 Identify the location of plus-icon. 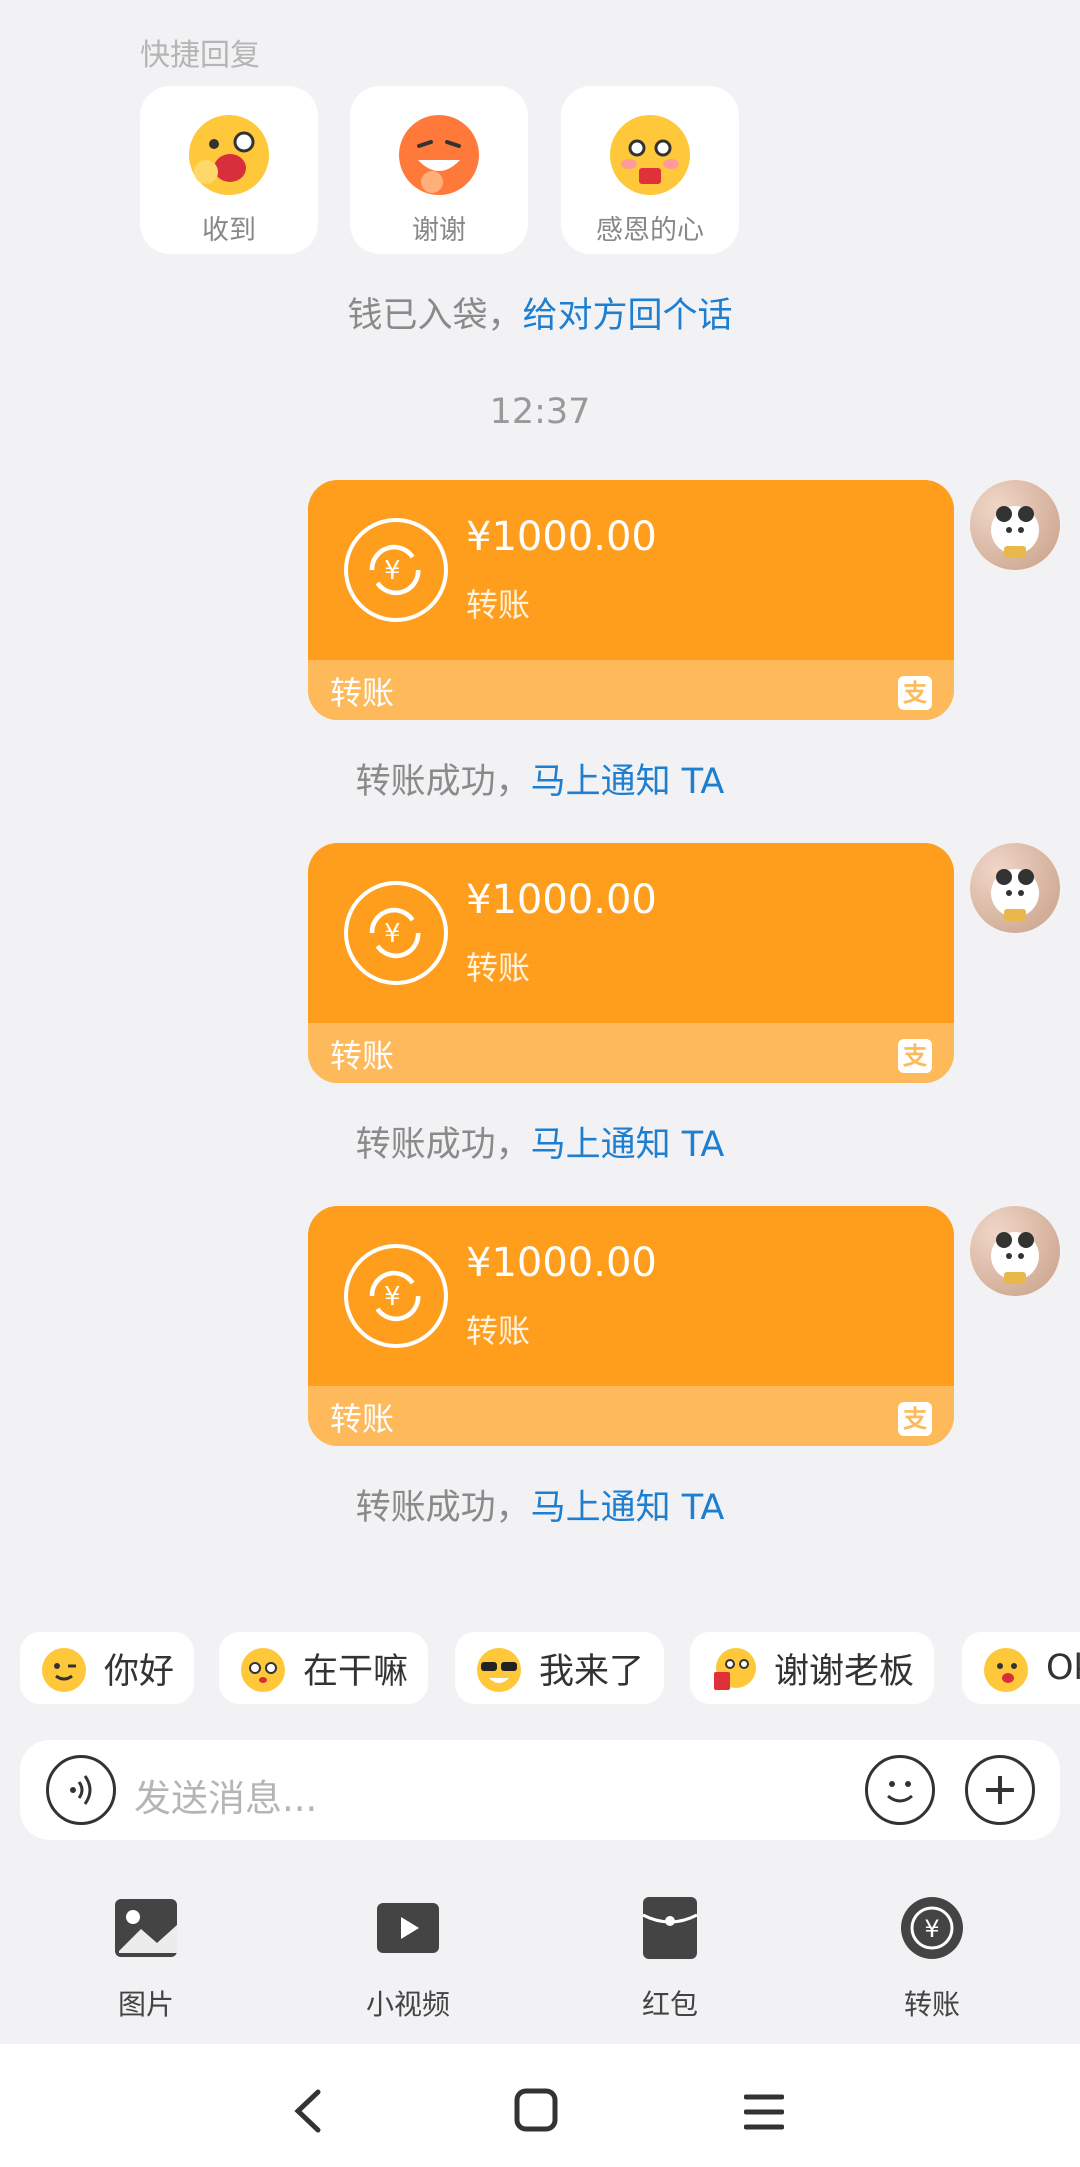
(1000, 1790).